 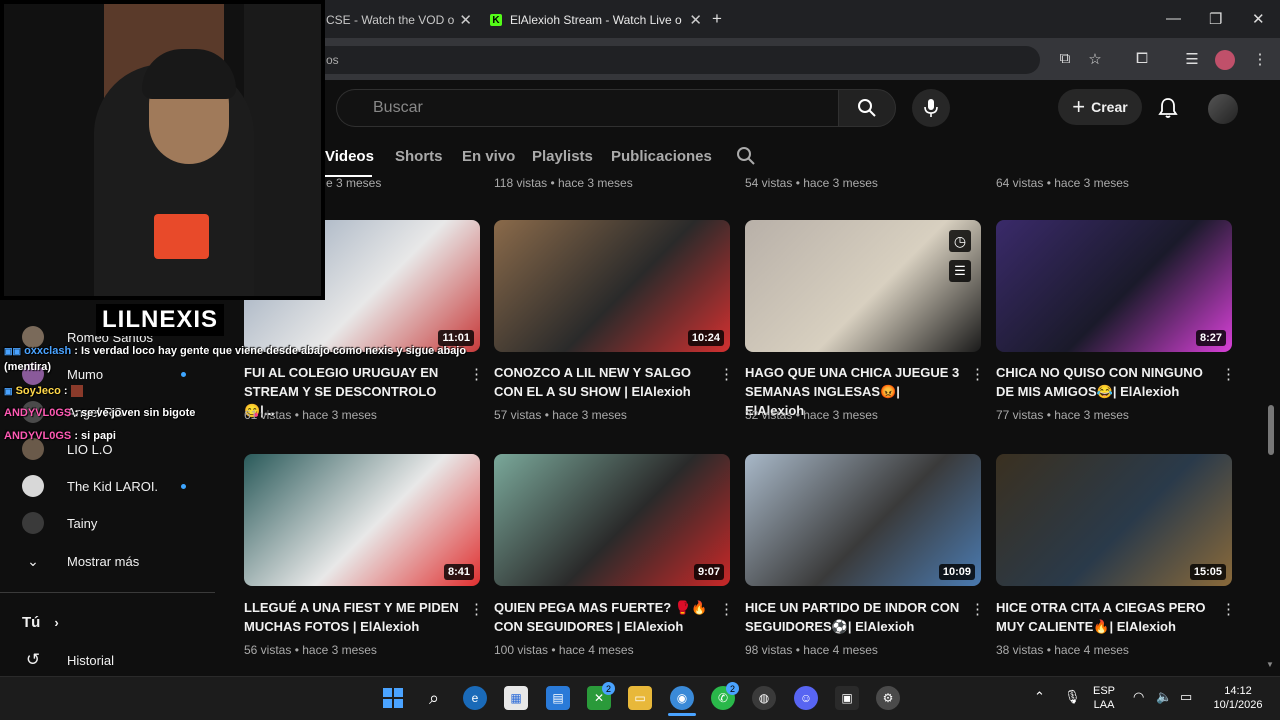 I want to click on video-thumbnail: 9:07, so click(x=612, y=520).